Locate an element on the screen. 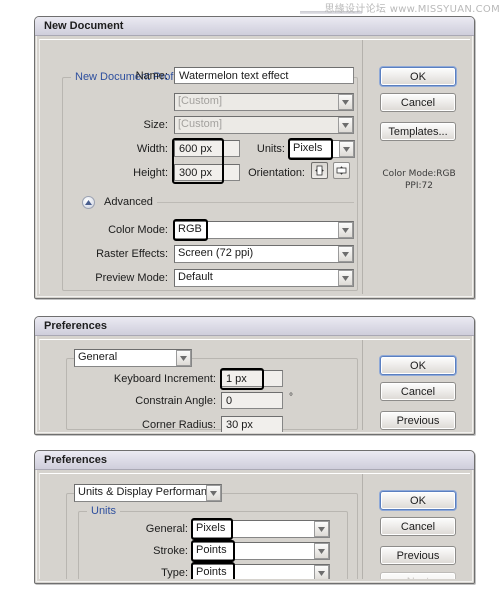 This screenshot has width=500, height=591. corner-radius-input: 30 px is located at coordinates (252, 424).